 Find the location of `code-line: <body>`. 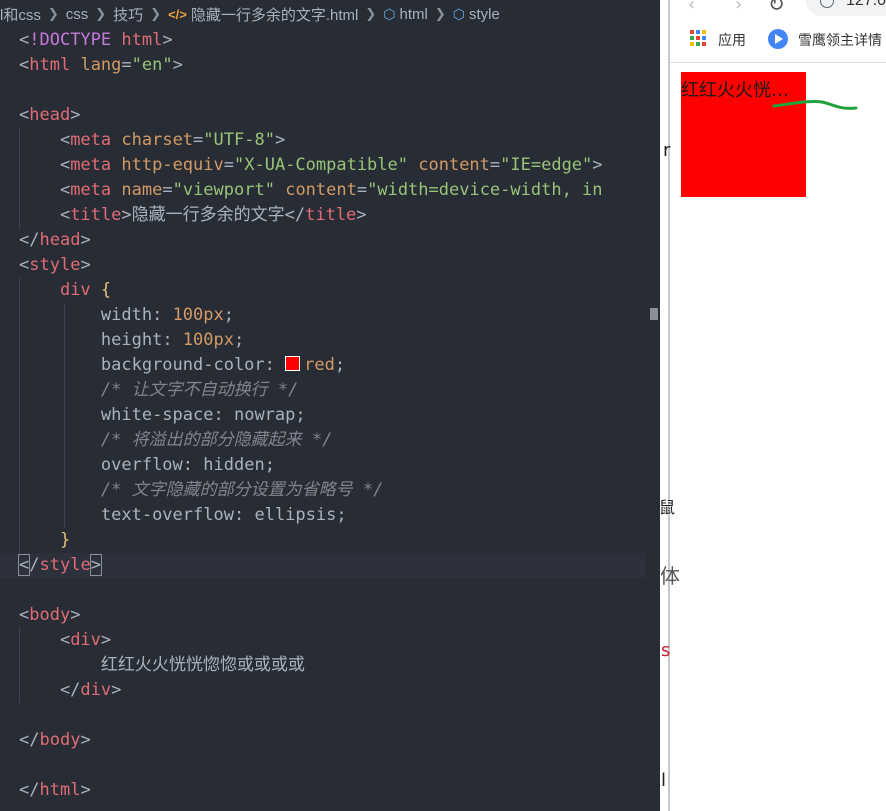

code-line: <body> is located at coordinates (330, 615).